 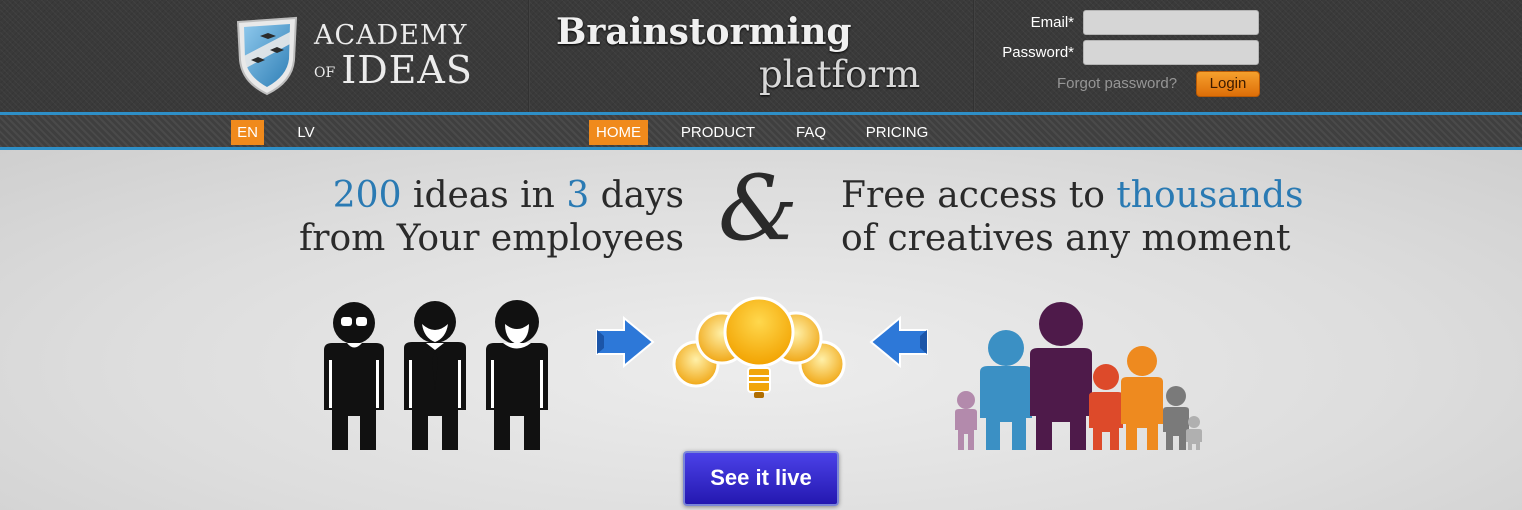 What do you see at coordinates (267, 56) in the screenshot?
I see `shield-logo-icon` at bounding box center [267, 56].